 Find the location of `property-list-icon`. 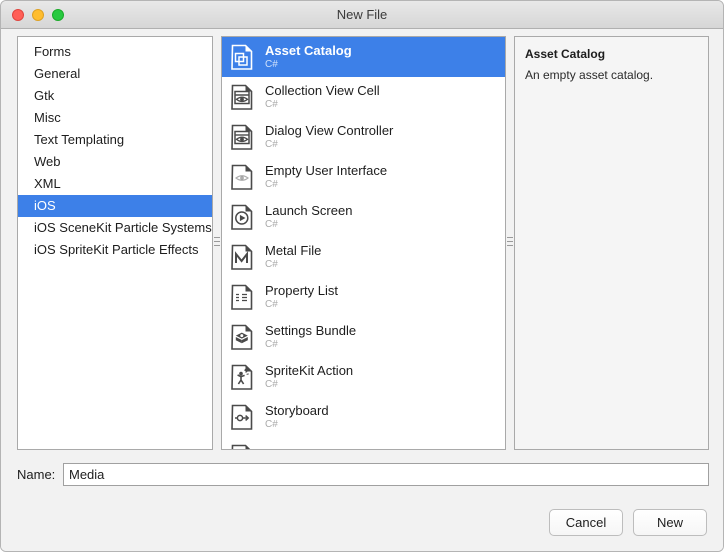

property-list-icon is located at coordinates (242, 297).